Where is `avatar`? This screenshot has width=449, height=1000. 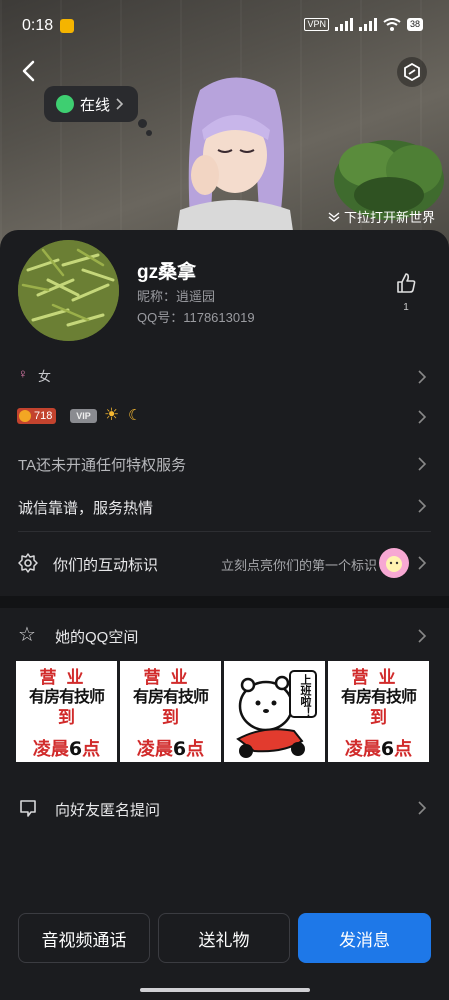 avatar is located at coordinates (68, 290).